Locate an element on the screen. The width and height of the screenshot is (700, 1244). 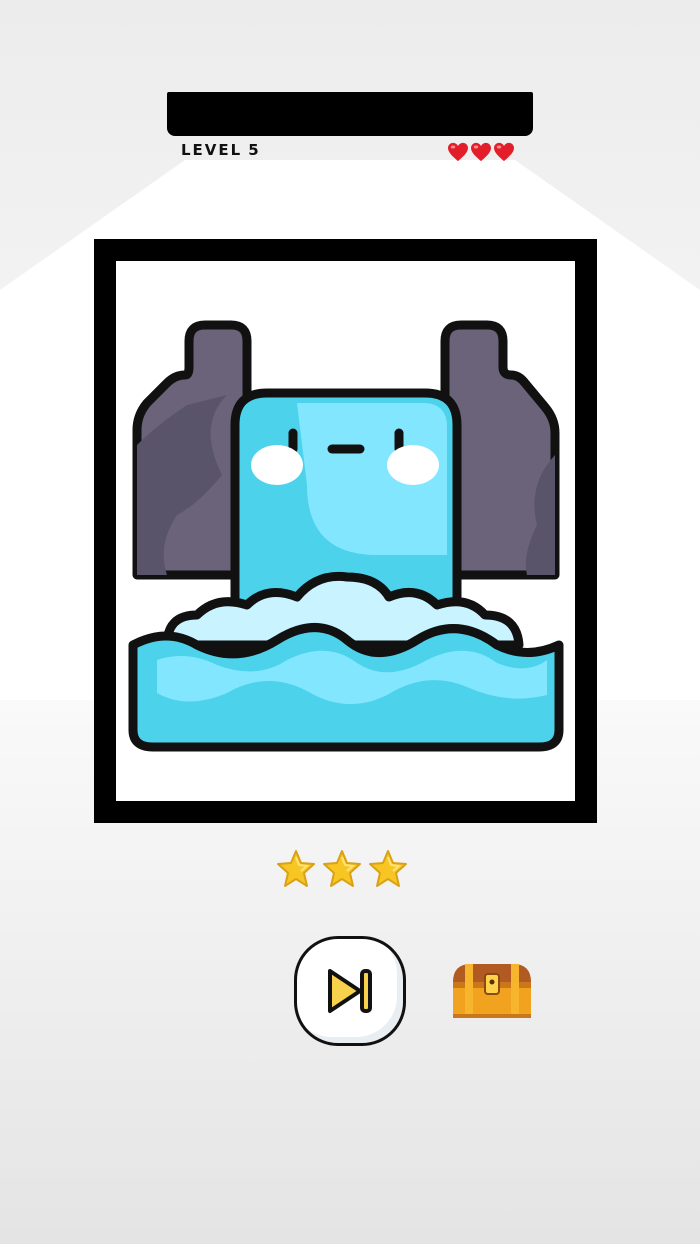
rating-stars is located at coordinates (342, 869).